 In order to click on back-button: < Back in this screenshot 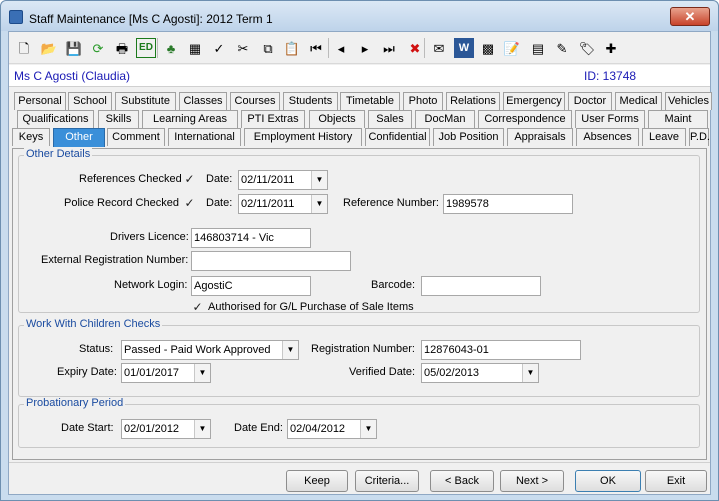, I will do `click(462, 481)`.